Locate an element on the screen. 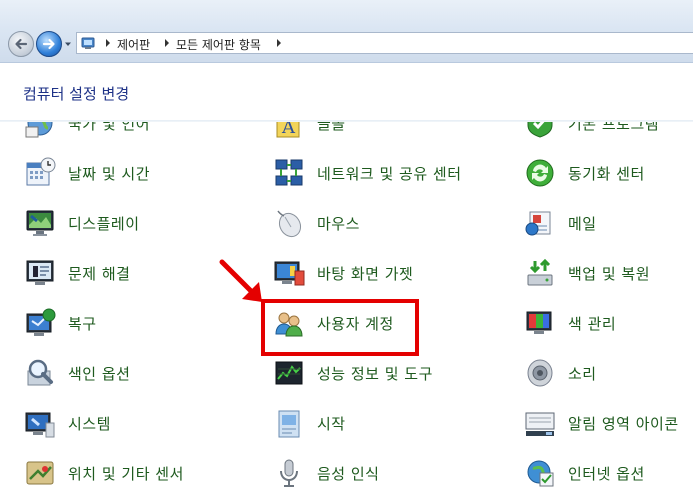  svg-text: A is located at coordinates (288, 130).